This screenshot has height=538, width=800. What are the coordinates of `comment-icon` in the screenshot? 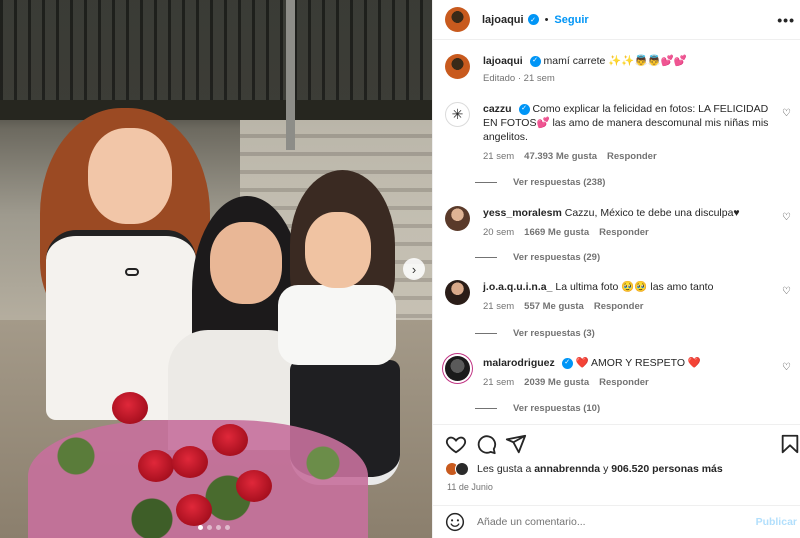 It's located at (486, 444).